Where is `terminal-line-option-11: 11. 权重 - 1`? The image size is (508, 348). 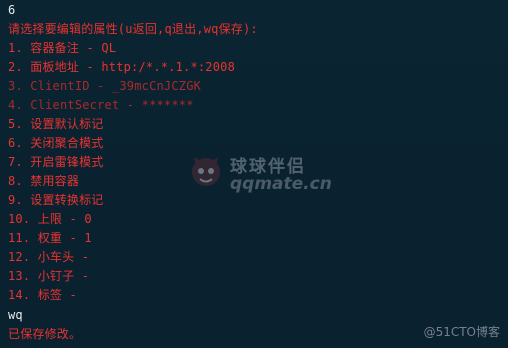
terminal-line-option-11: 11. 权重 - 1 is located at coordinates (50, 238).